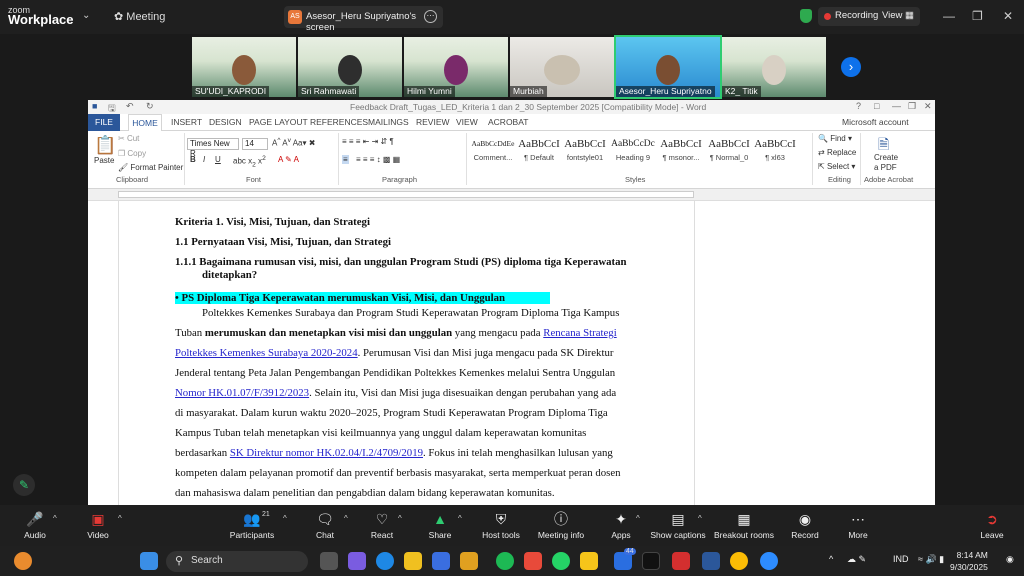  What do you see at coordinates (225, 122) in the screenshot?
I see `tab-design: DESIGN` at bounding box center [225, 122].